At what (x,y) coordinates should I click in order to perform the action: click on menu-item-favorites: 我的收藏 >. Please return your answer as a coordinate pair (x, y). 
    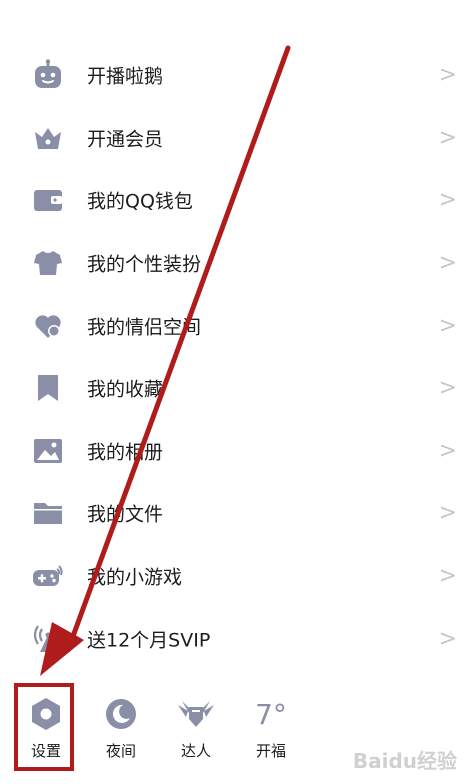
    Looking at the image, I should click on (237, 388).